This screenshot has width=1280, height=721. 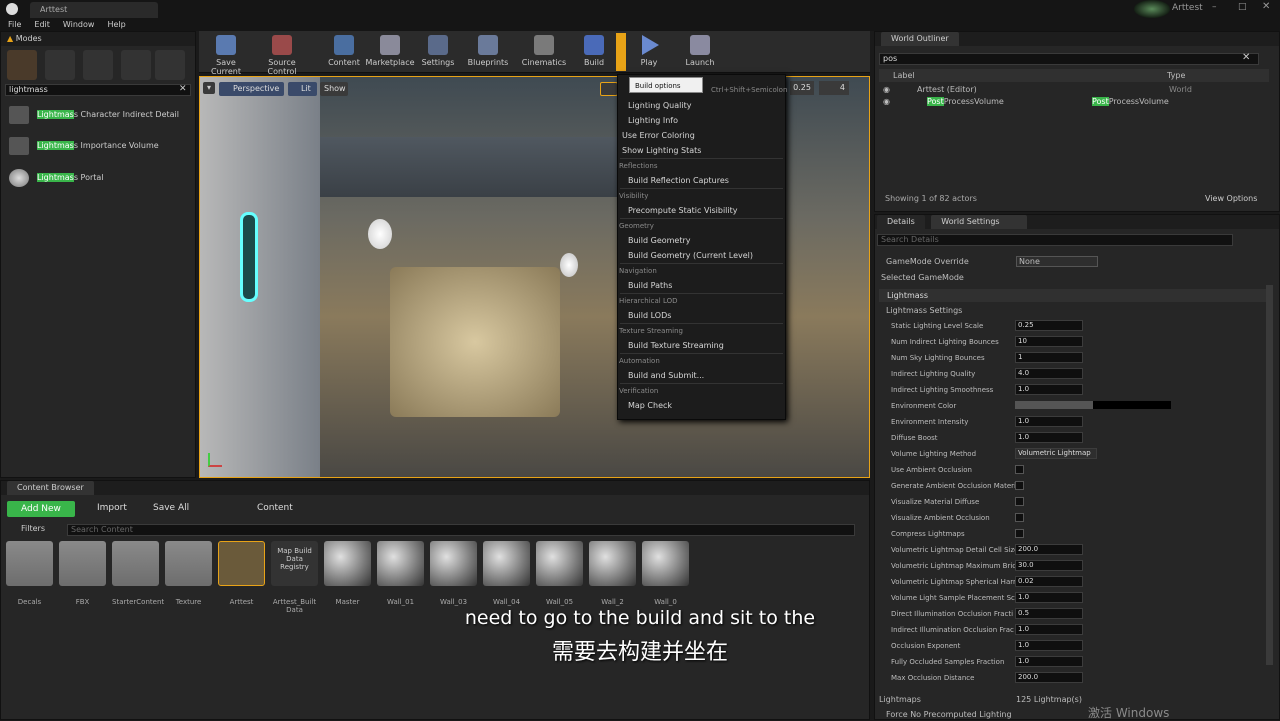 What do you see at coordinates (1152, 9) in the screenshot?
I see `source-control-indicator-icon` at bounding box center [1152, 9].